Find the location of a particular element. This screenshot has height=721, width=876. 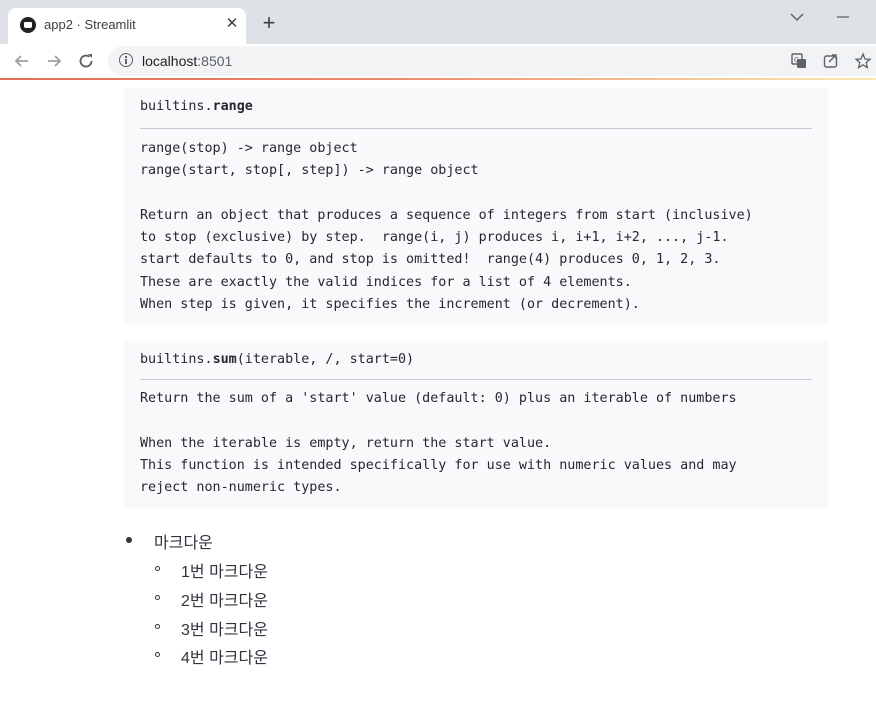

forward-arrow-icon is located at coordinates (54, 61).